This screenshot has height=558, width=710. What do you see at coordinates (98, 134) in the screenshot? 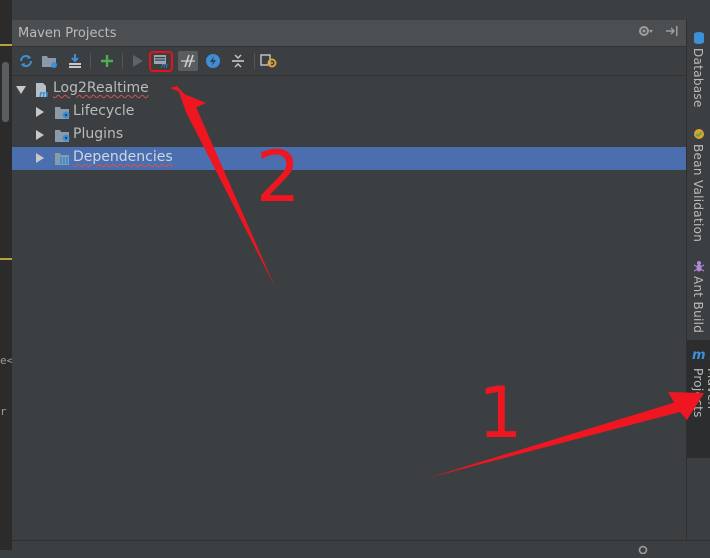
I see `tree-item-label: Plugins` at bounding box center [98, 134].